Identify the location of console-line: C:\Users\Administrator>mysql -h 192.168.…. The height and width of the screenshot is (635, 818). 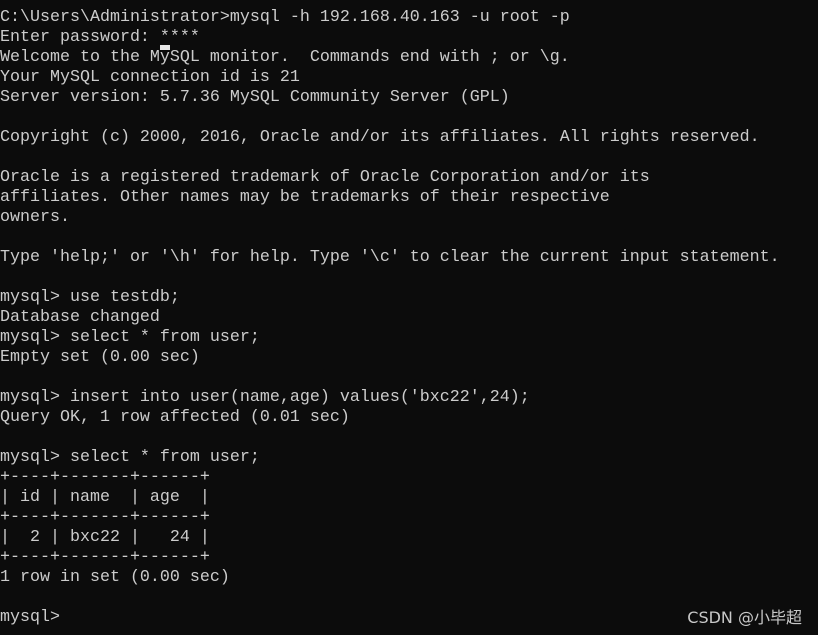
(285, 17).